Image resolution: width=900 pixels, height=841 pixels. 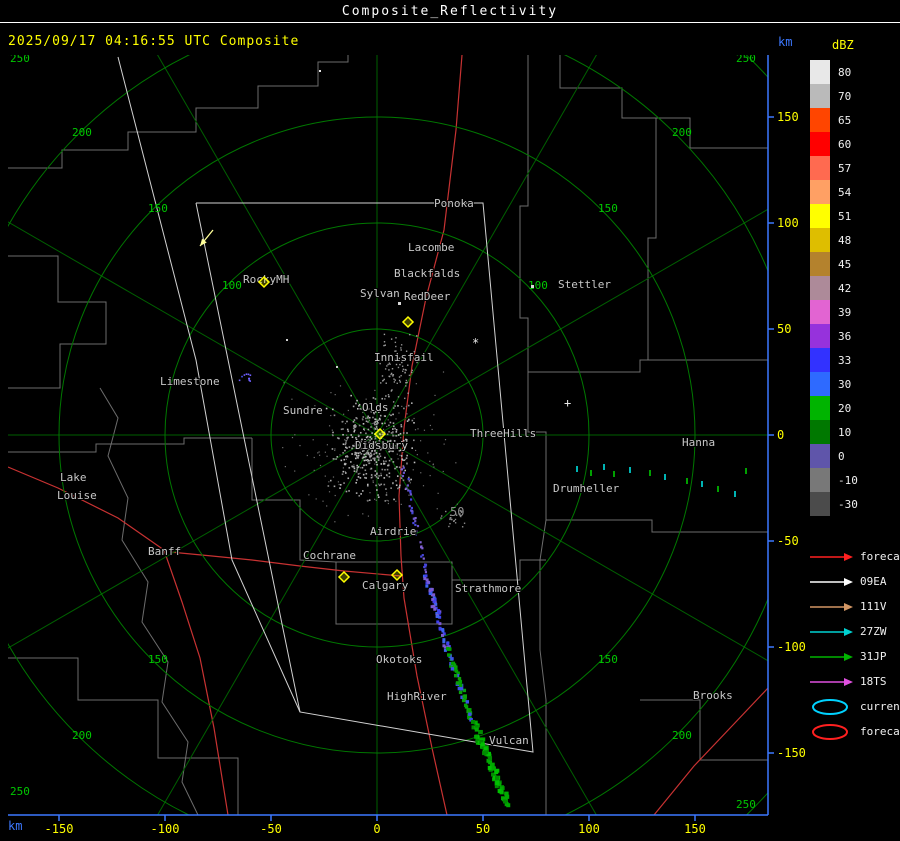 I want to click on ring-distance-label: 250, so click(x=746, y=58).